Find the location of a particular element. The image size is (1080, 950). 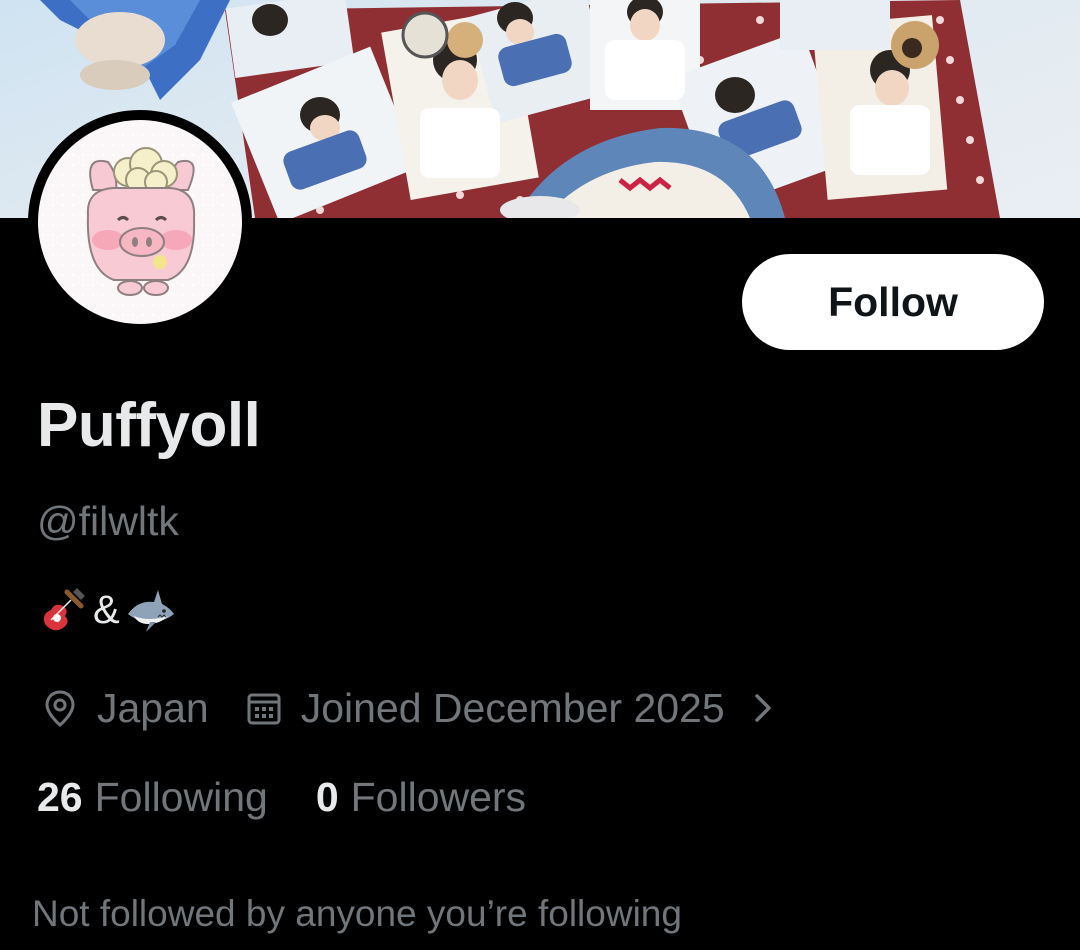

user-handle: @filwltk is located at coordinates (108, 521).